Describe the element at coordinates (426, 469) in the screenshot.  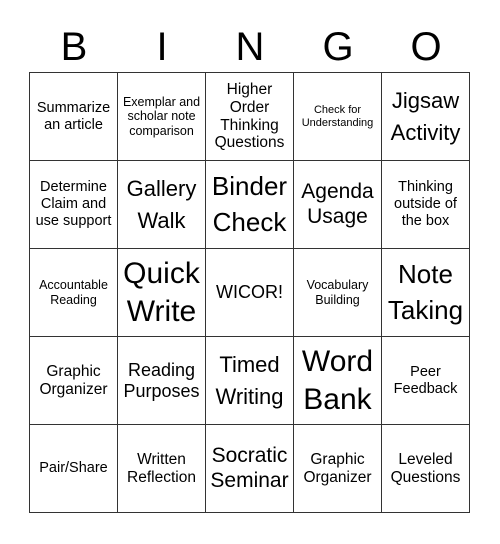
I see `bingo-cell: Leveled Questions` at that location.